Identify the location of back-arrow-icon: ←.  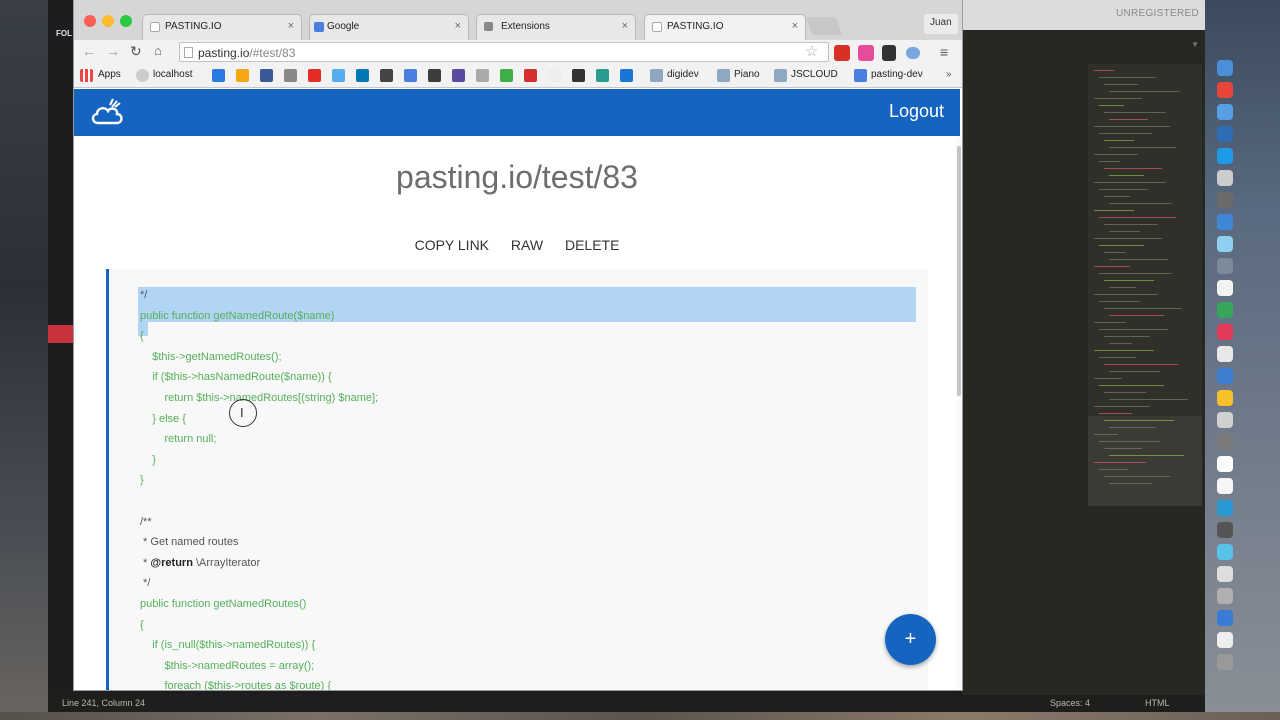
(89, 51).